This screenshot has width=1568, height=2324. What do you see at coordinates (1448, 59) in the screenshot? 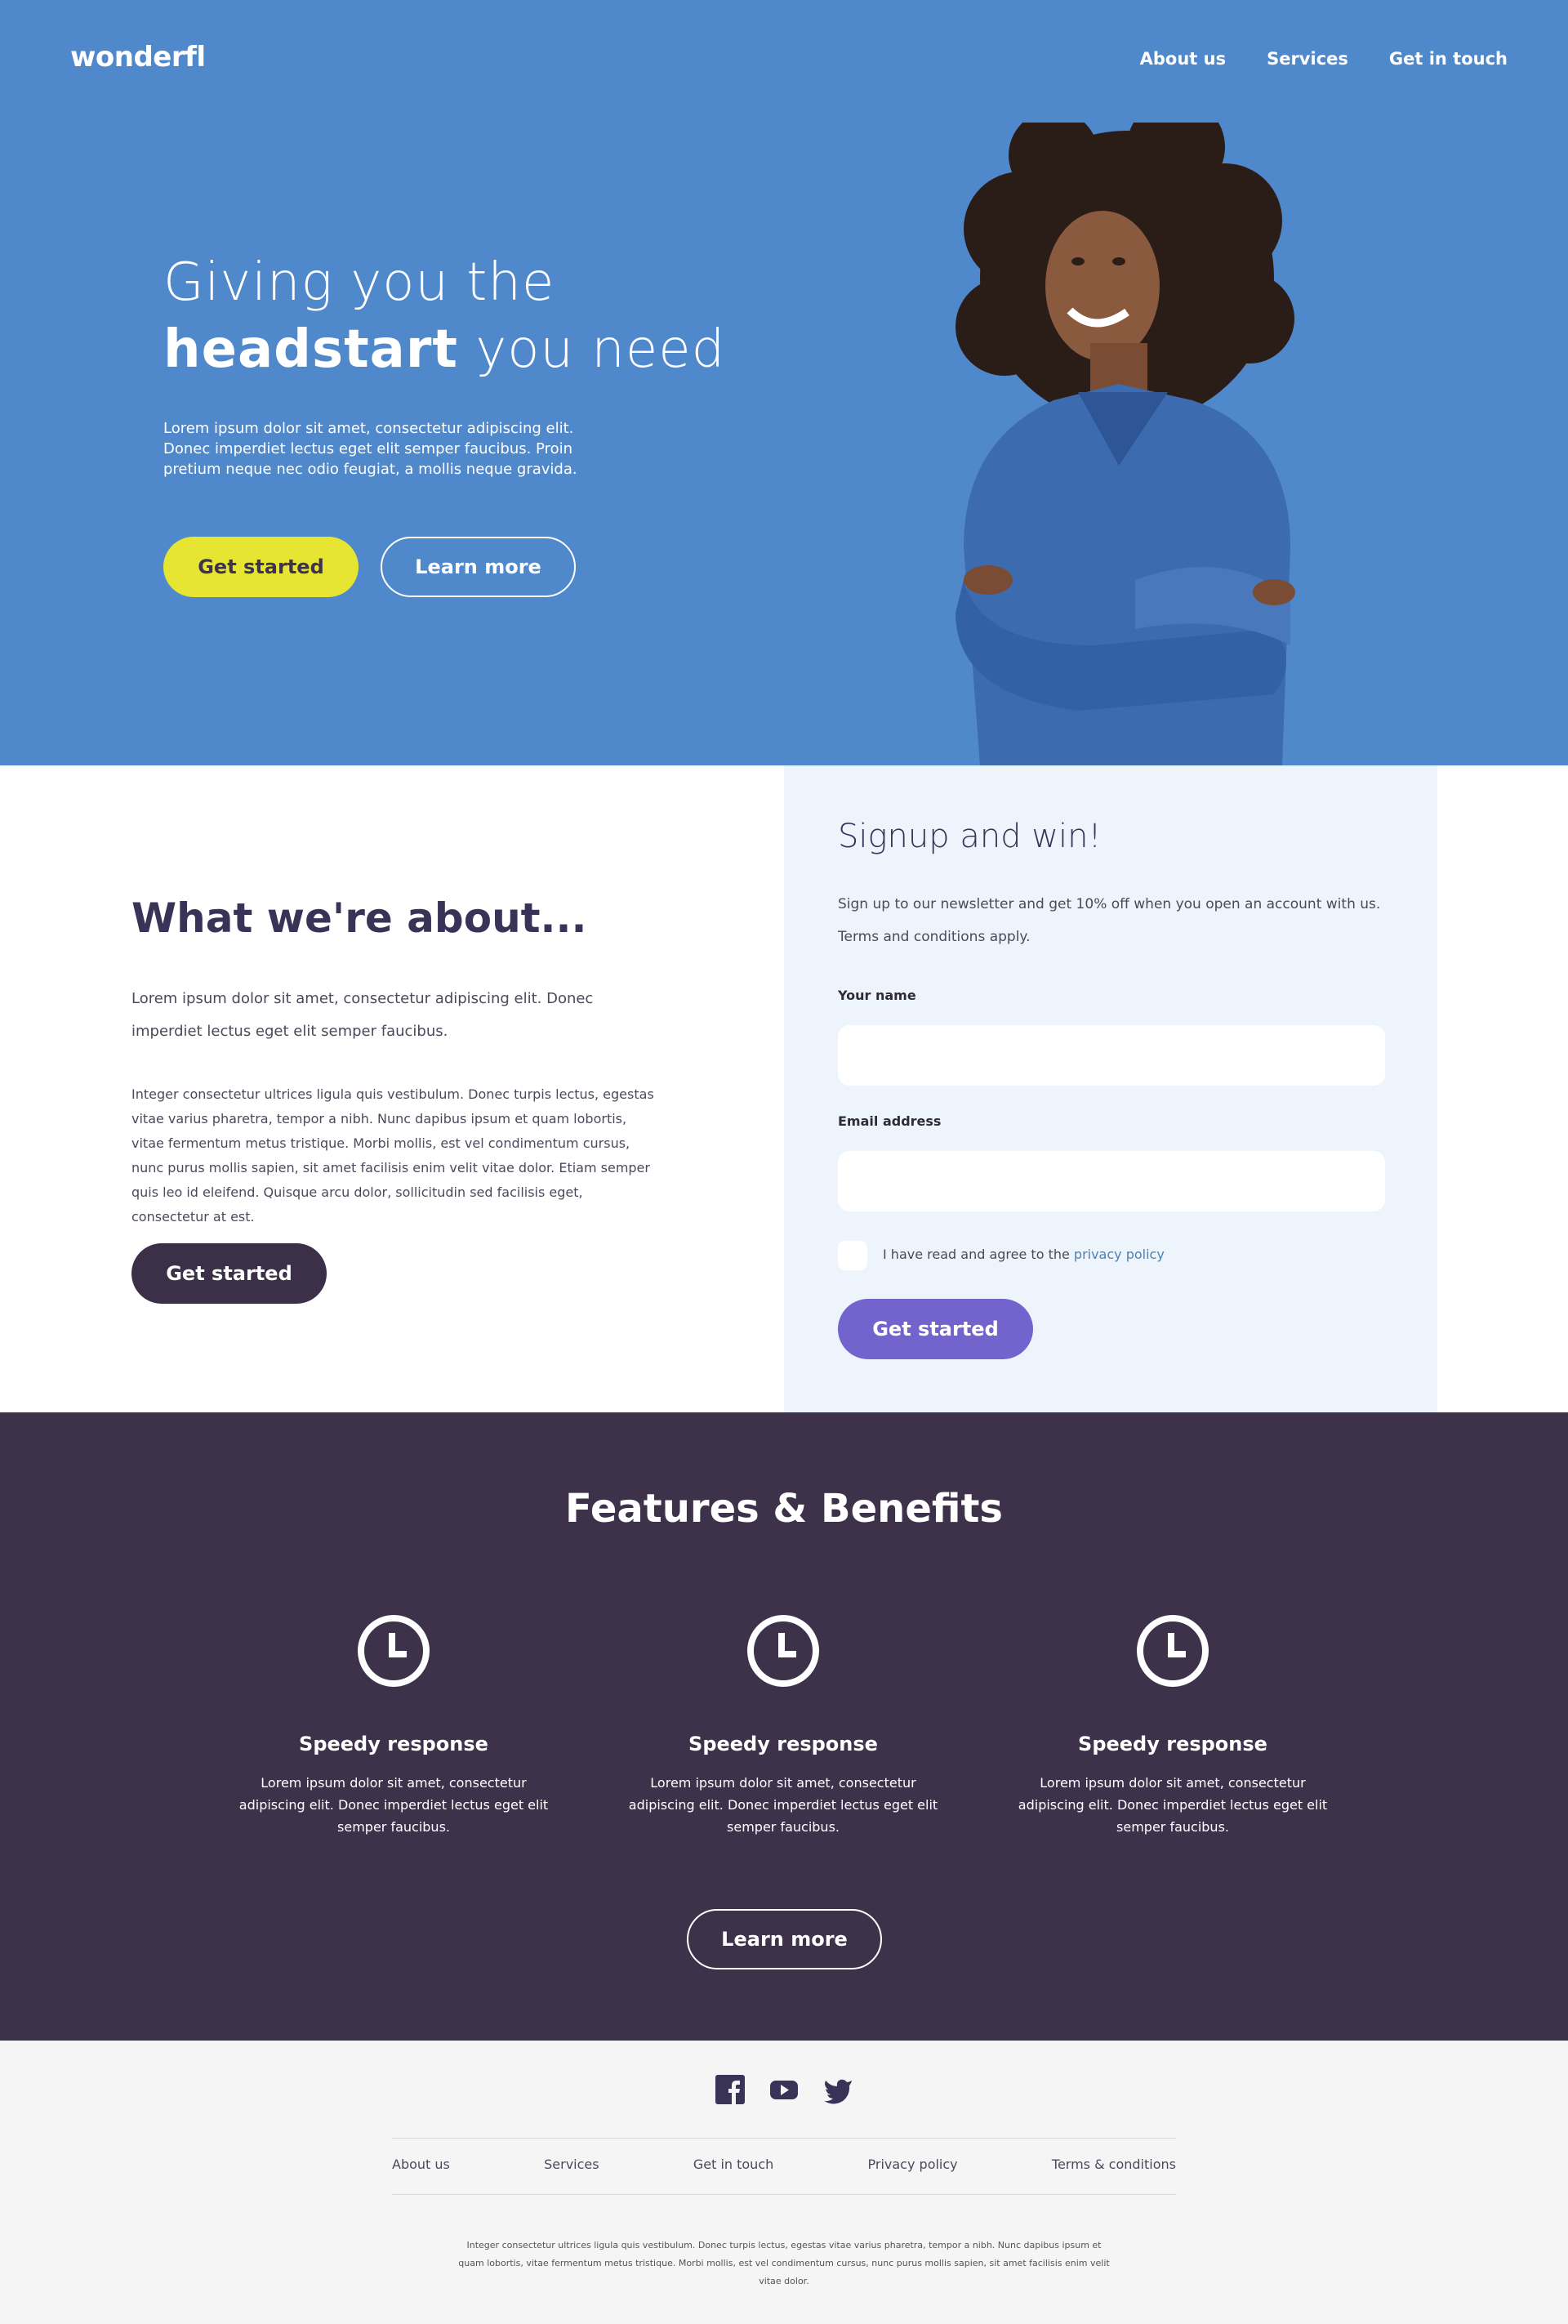
I see `nav-get-in-touch: Get in touch` at bounding box center [1448, 59].